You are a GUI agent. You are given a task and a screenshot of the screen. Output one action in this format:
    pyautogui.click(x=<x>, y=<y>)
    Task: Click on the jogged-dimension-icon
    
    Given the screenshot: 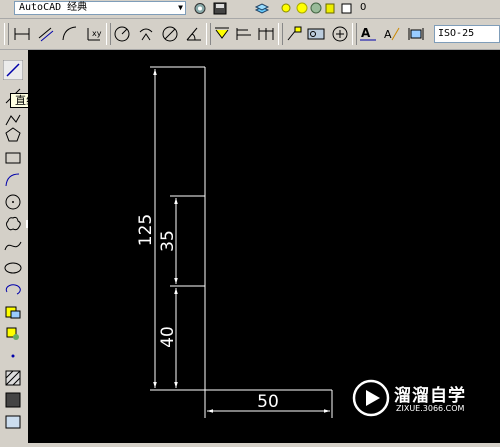 What is the action you would take?
    pyautogui.click(x=146, y=34)
    